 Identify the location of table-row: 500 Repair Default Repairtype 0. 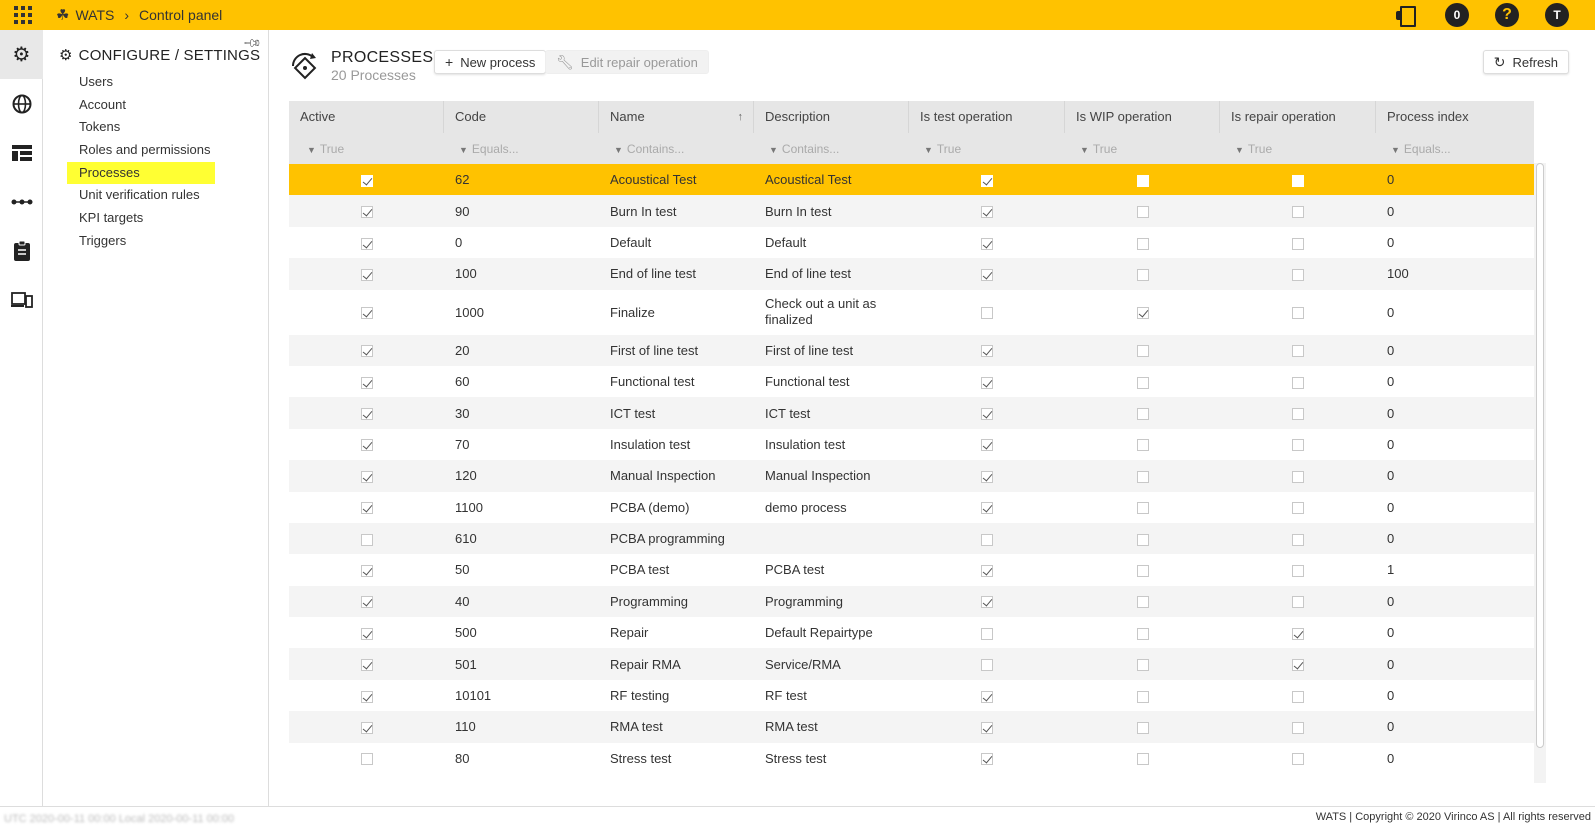
(911, 633).